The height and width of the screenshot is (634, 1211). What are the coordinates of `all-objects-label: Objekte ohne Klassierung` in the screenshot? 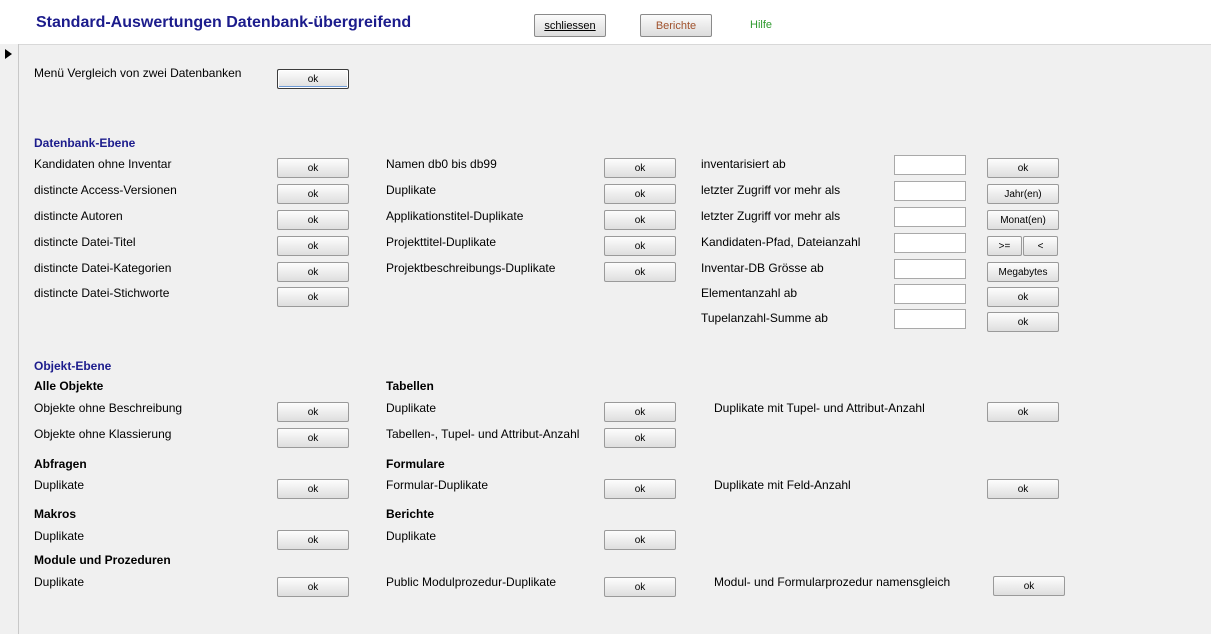 It's located at (103, 434).